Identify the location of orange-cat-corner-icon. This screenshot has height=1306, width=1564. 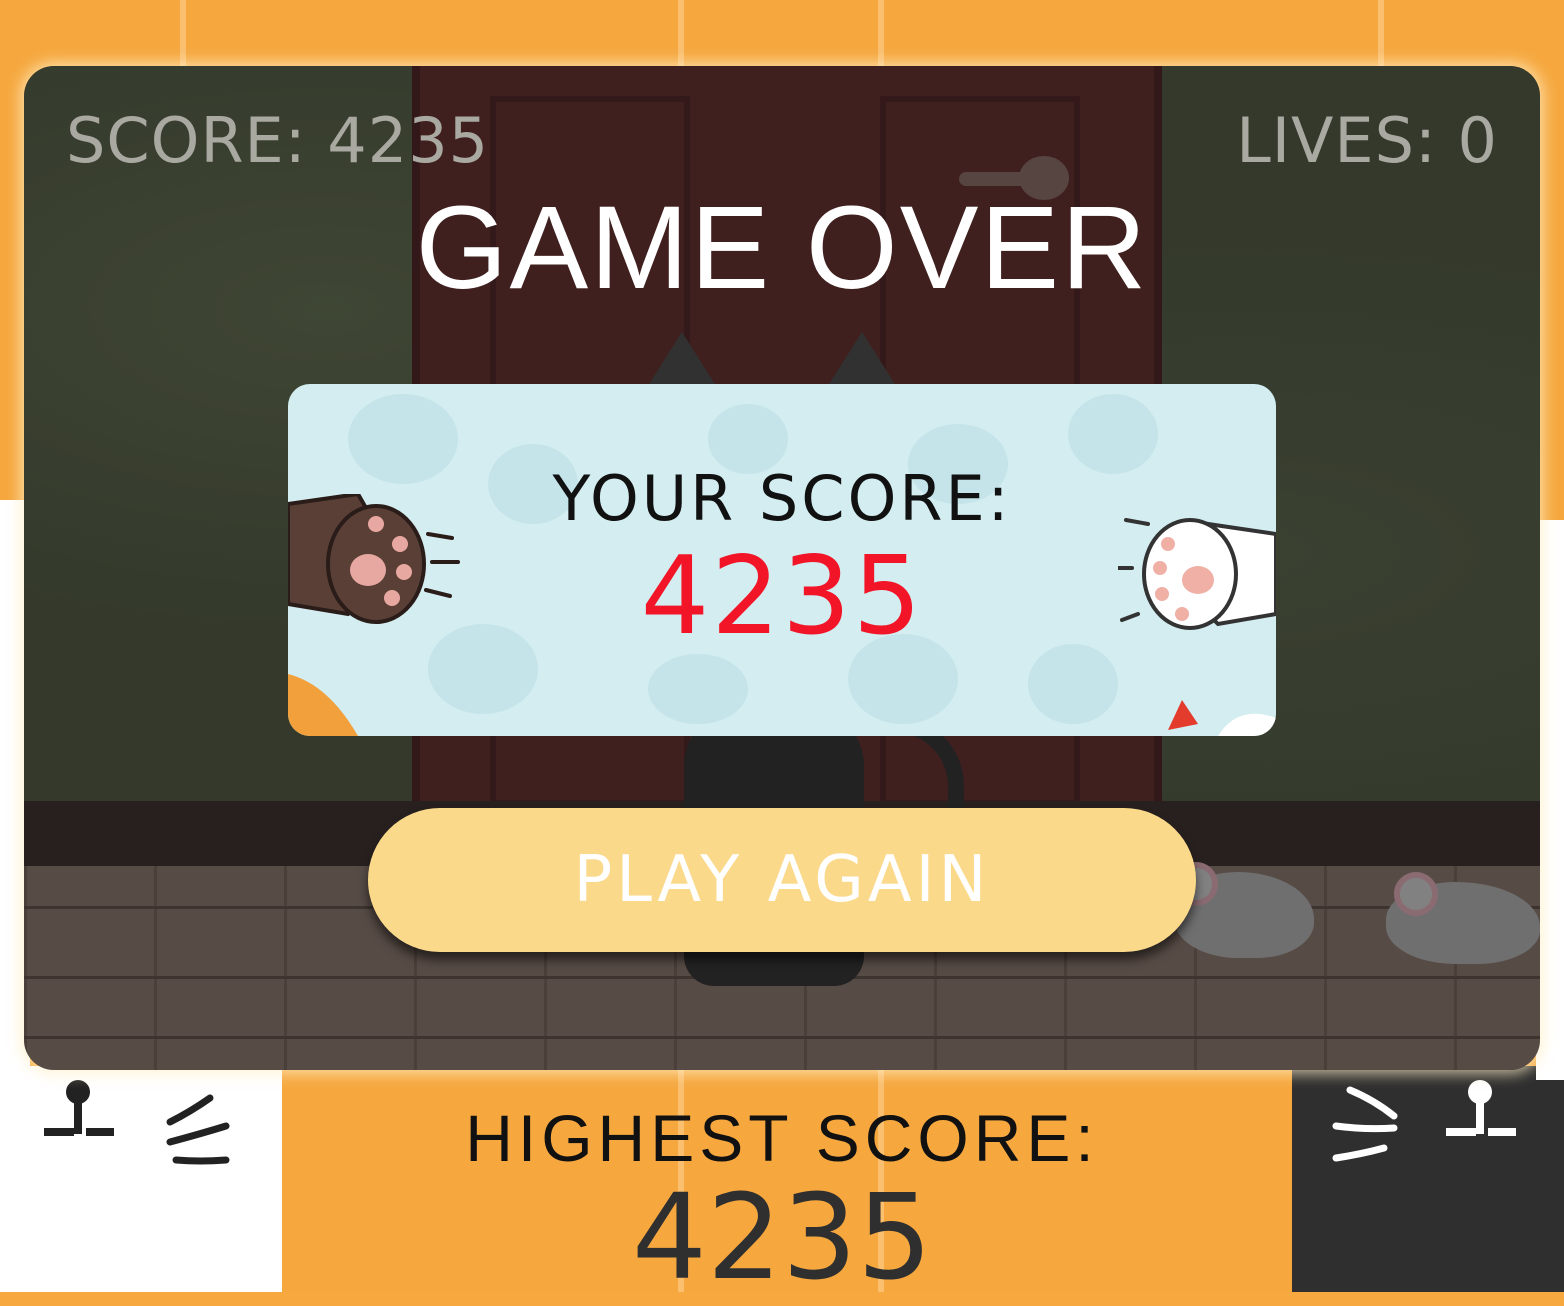
(323, 705).